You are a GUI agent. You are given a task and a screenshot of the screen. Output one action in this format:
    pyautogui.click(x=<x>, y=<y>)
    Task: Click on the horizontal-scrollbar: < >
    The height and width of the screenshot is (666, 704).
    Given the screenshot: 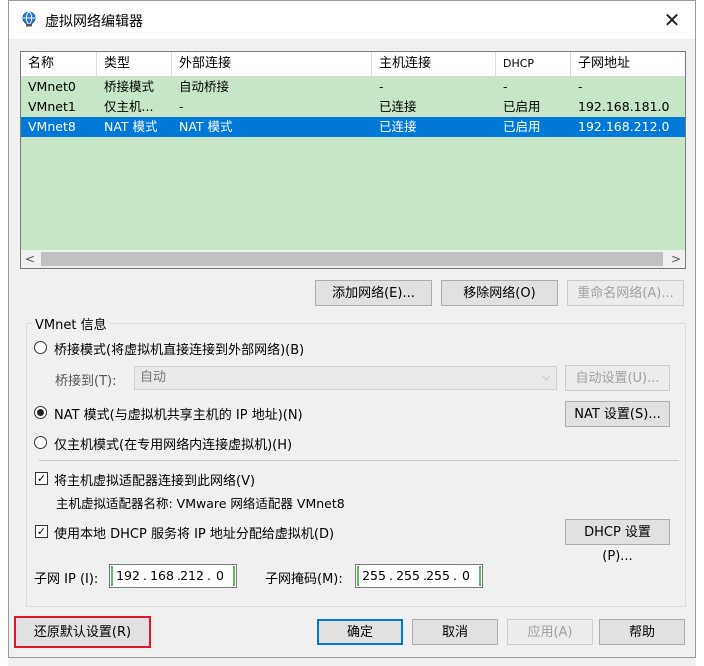 What is the action you would take?
    pyautogui.click(x=353, y=259)
    